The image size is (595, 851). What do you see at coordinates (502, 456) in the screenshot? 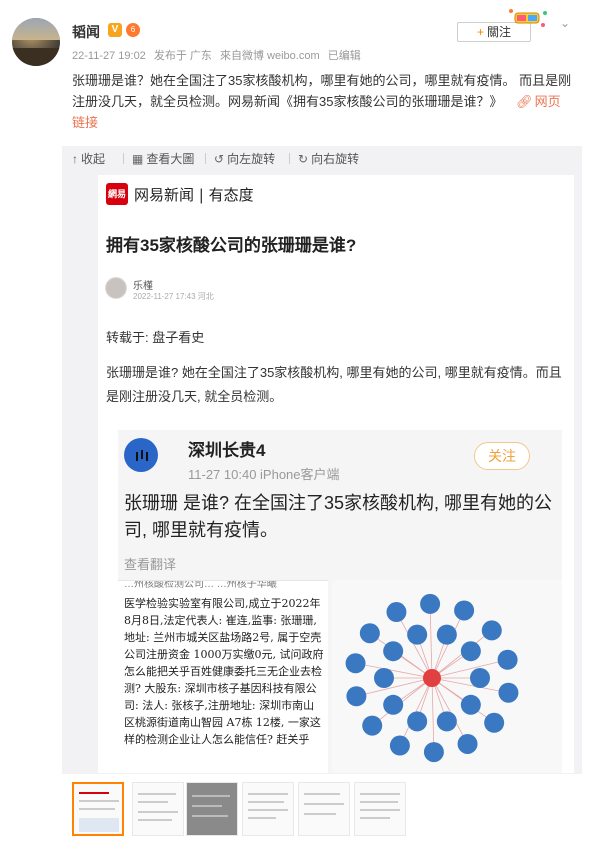
I see `embed-follow-button: 关注` at bounding box center [502, 456].